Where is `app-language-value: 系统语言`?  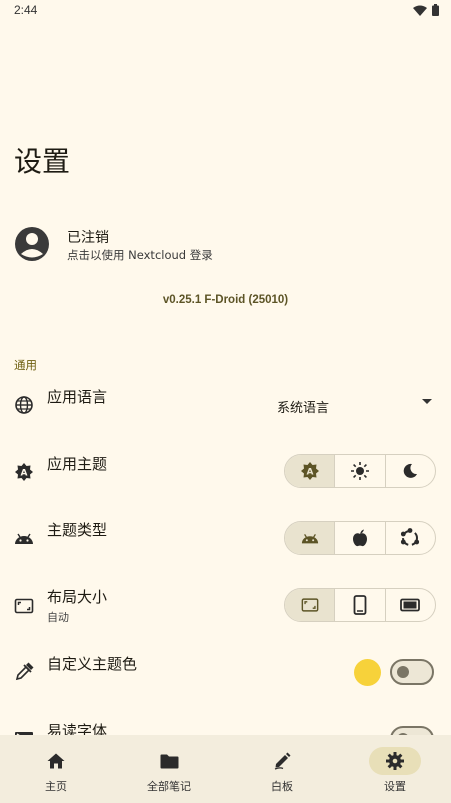 app-language-value: 系统语言 is located at coordinates (303, 408).